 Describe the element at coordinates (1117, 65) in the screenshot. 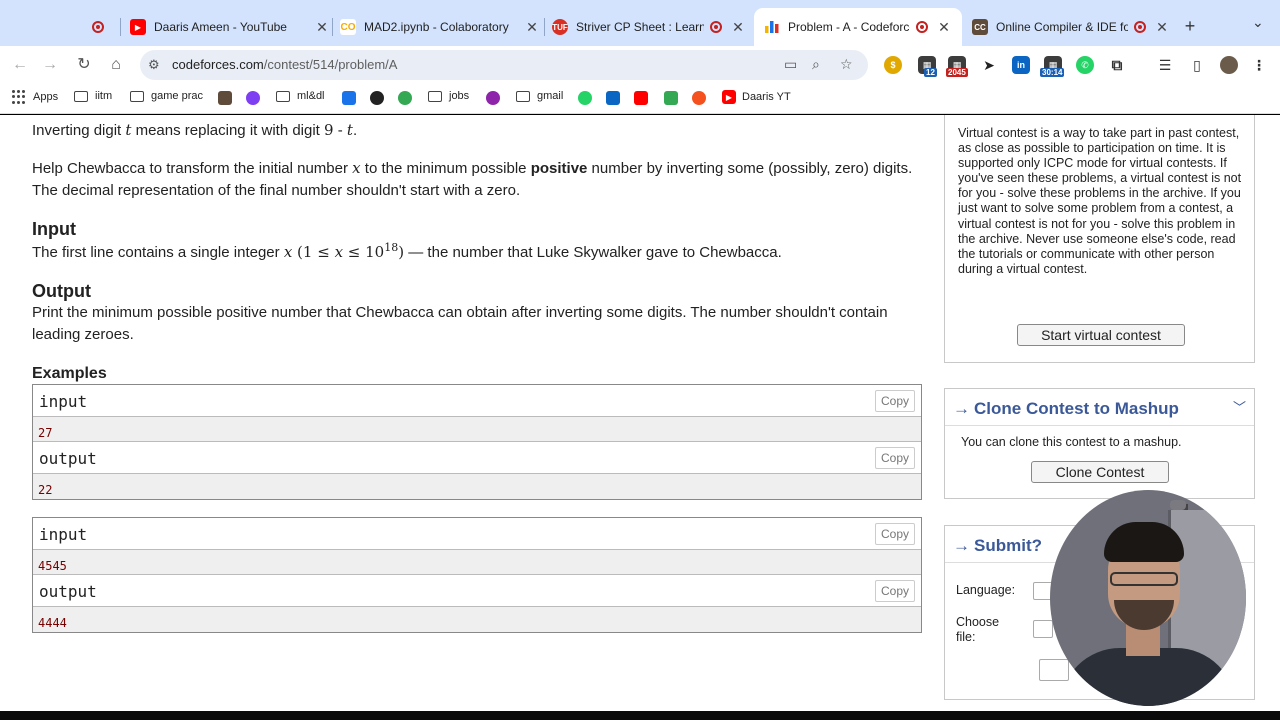

I see `puzzle-icon: ⧉` at that location.